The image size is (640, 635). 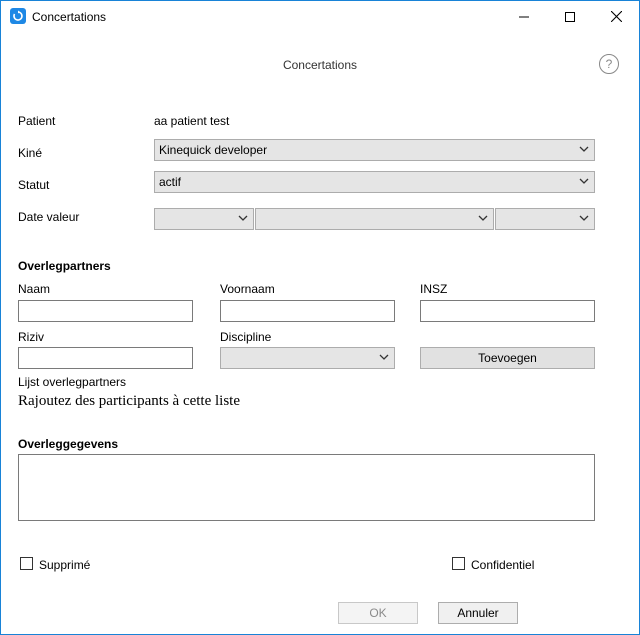 I want to click on close-button, so click(x=616, y=16).